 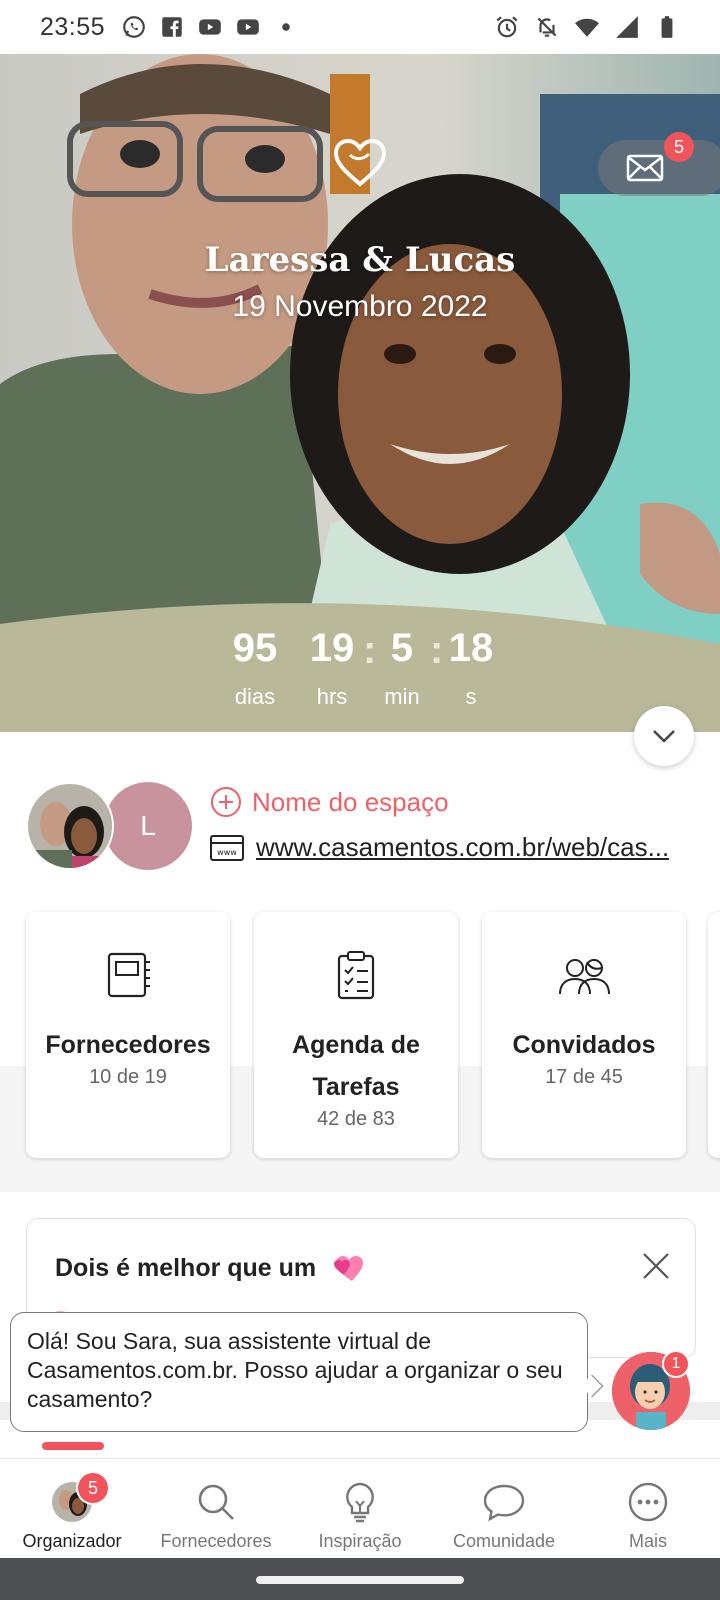 I want to click on checklist-icon, so click(x=356, y=975).